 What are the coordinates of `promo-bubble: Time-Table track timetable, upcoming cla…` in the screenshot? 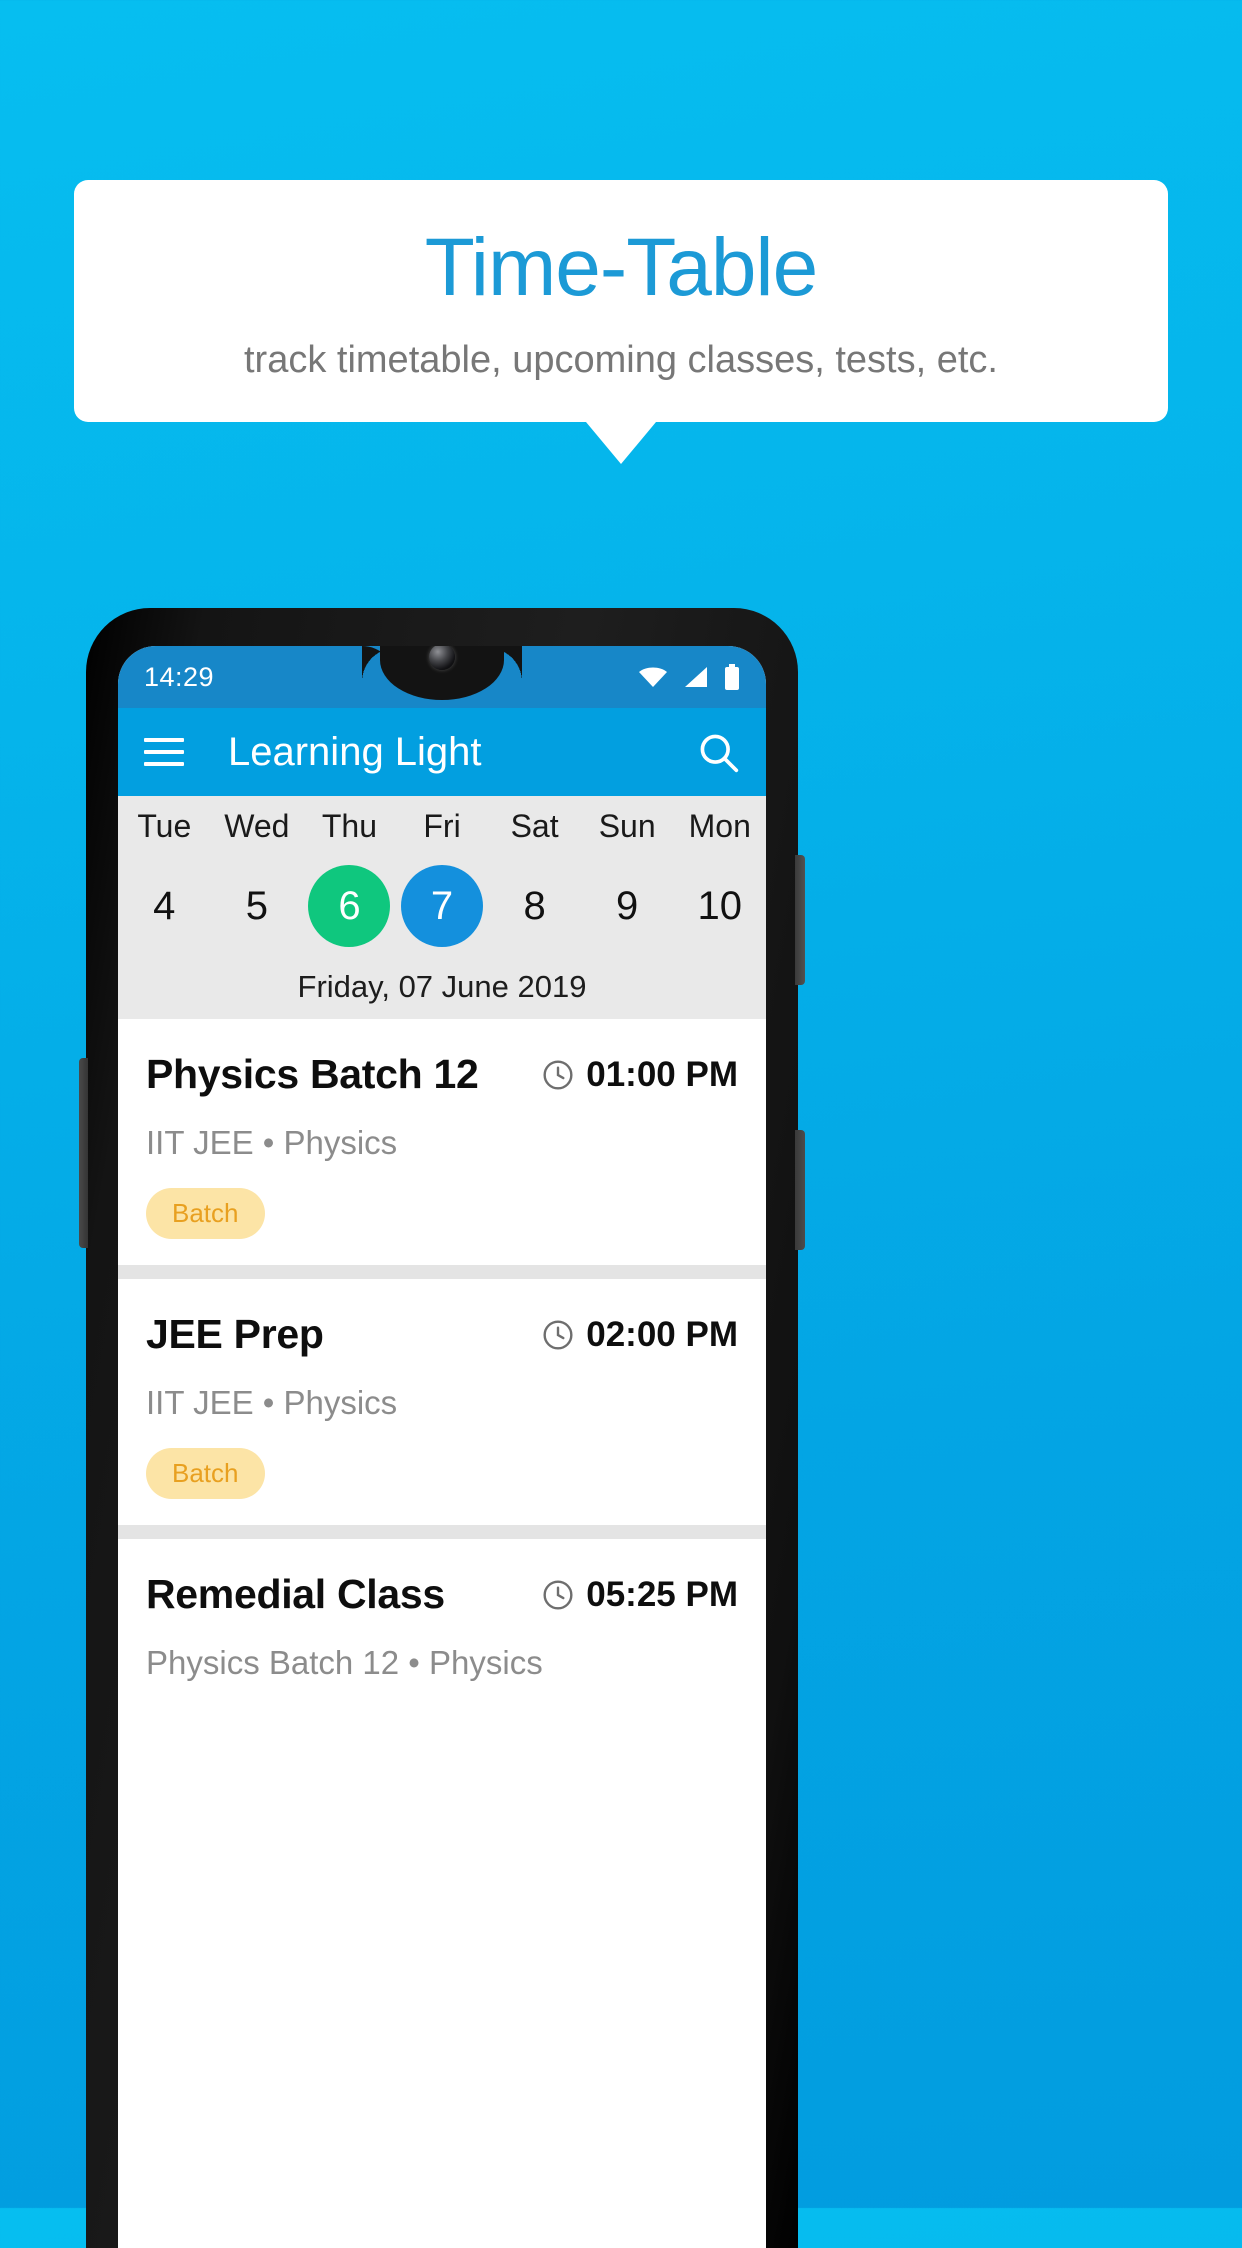 It's located at (621, 301).